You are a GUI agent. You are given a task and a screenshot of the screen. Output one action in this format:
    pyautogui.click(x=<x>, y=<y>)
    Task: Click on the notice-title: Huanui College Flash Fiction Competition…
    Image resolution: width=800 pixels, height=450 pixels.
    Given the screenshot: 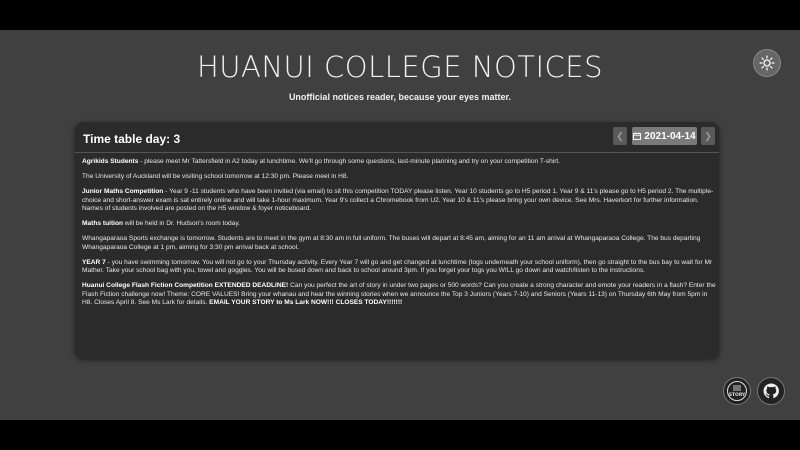 What is the action you would take?
    pyautogui.click(x=185, y=286)
    